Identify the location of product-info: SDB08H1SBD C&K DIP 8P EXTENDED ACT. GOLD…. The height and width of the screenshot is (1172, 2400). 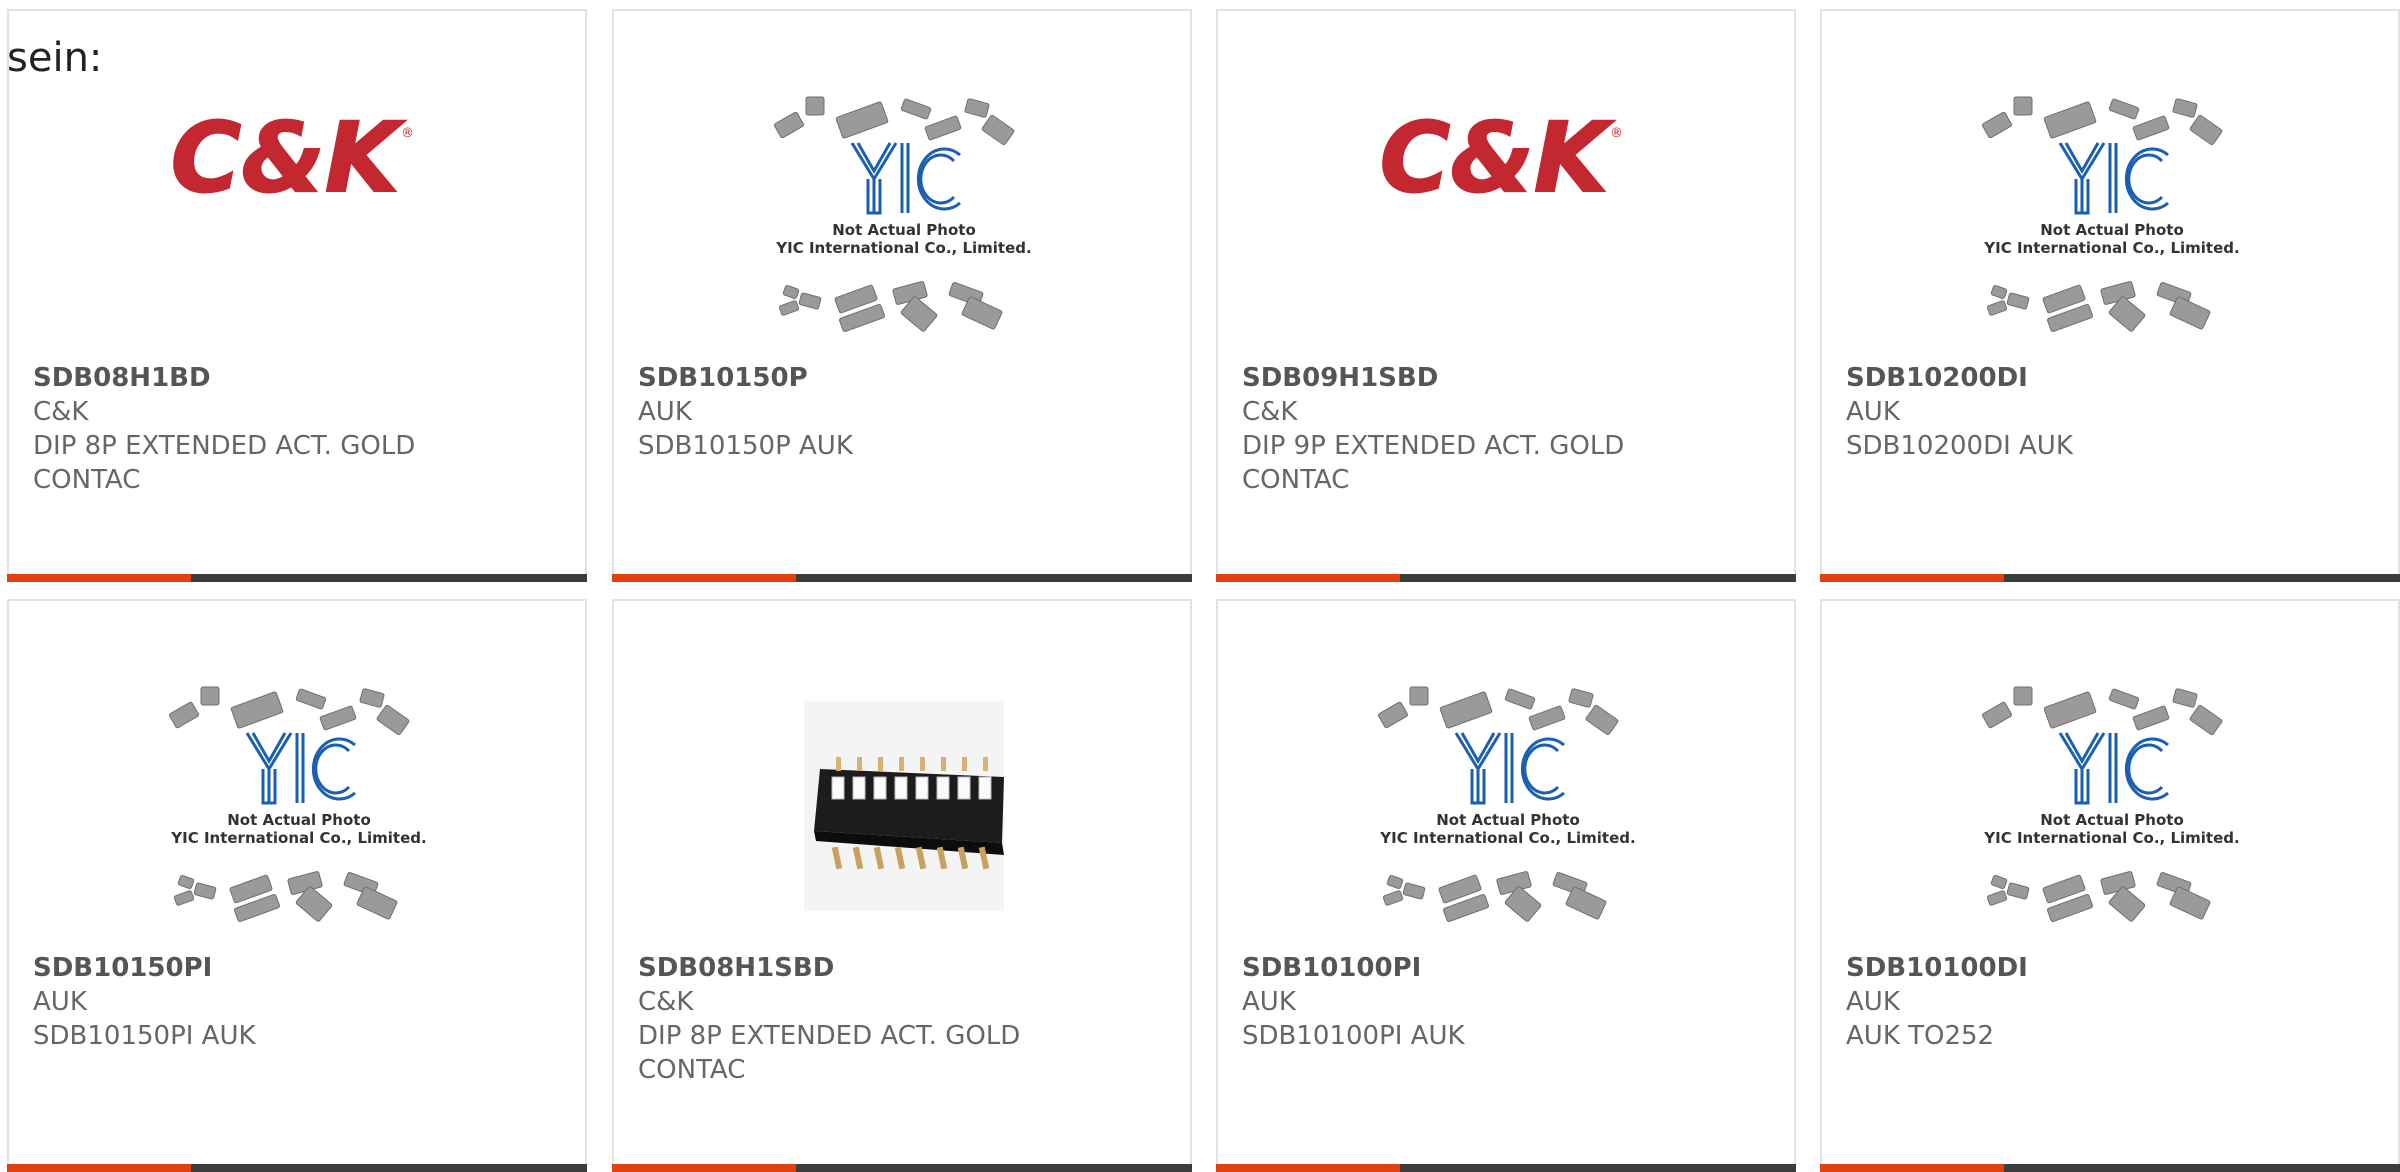
(888, 1019).